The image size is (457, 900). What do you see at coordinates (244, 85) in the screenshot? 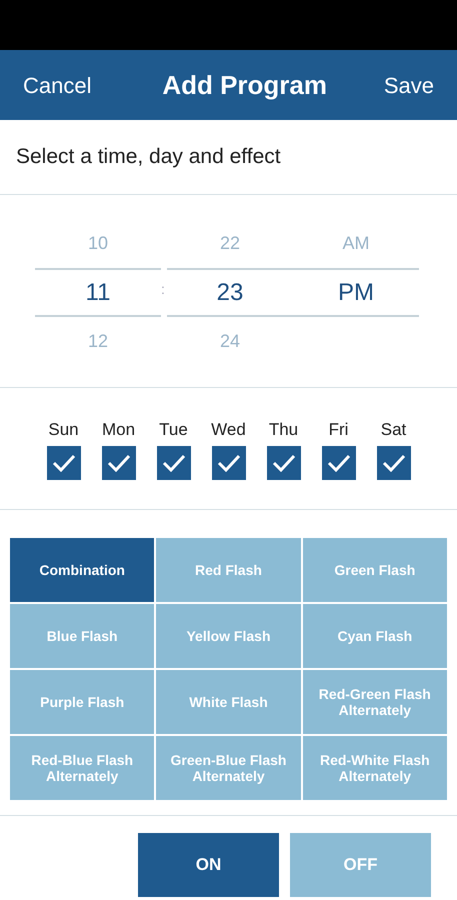
I see `page-title: Add Program` at bounding box center [244, 85].